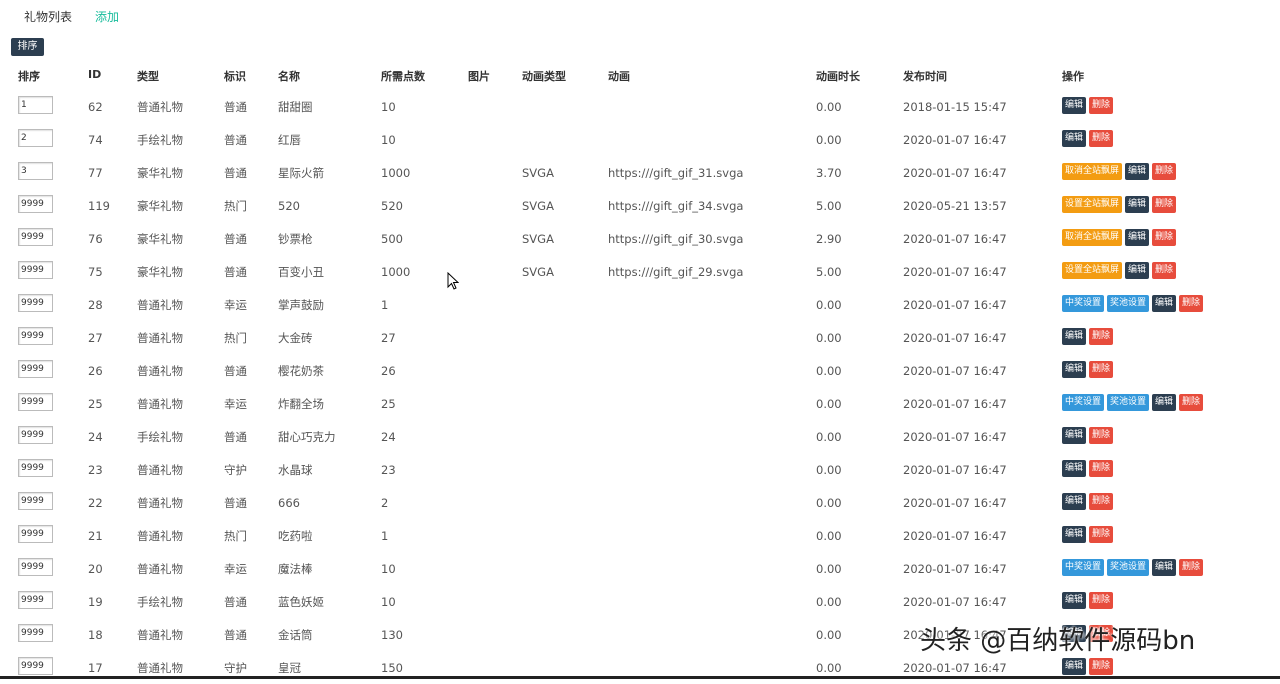 This screenshot has height=684, width=1280. I want to click on tab-add: 添加, so click(107, 17).